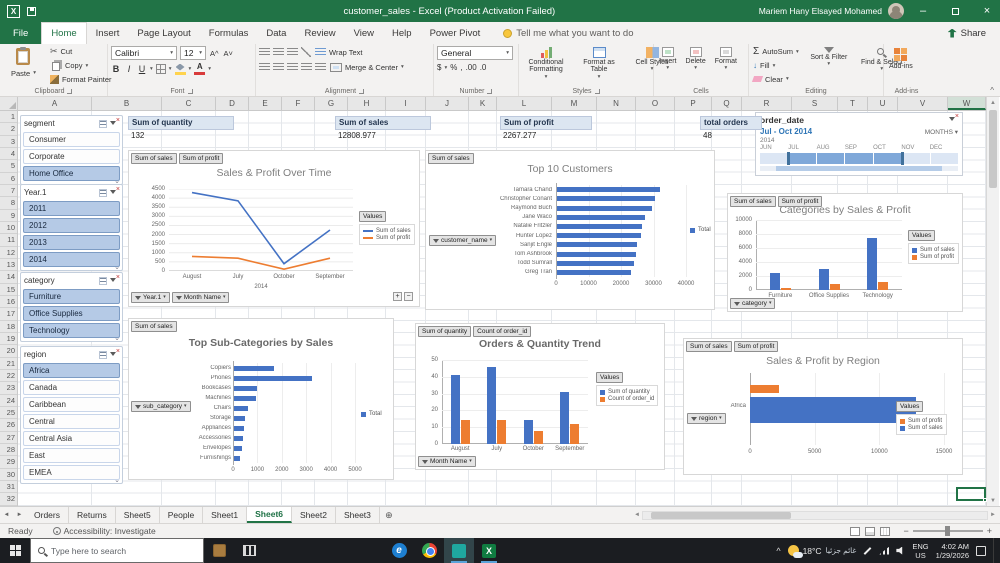  What do you see at coordinates (181, 123) in the screenshot?
I see `pivot-header-sum-of-quantity: Sum of quantity` at bounding box center [181, 123].